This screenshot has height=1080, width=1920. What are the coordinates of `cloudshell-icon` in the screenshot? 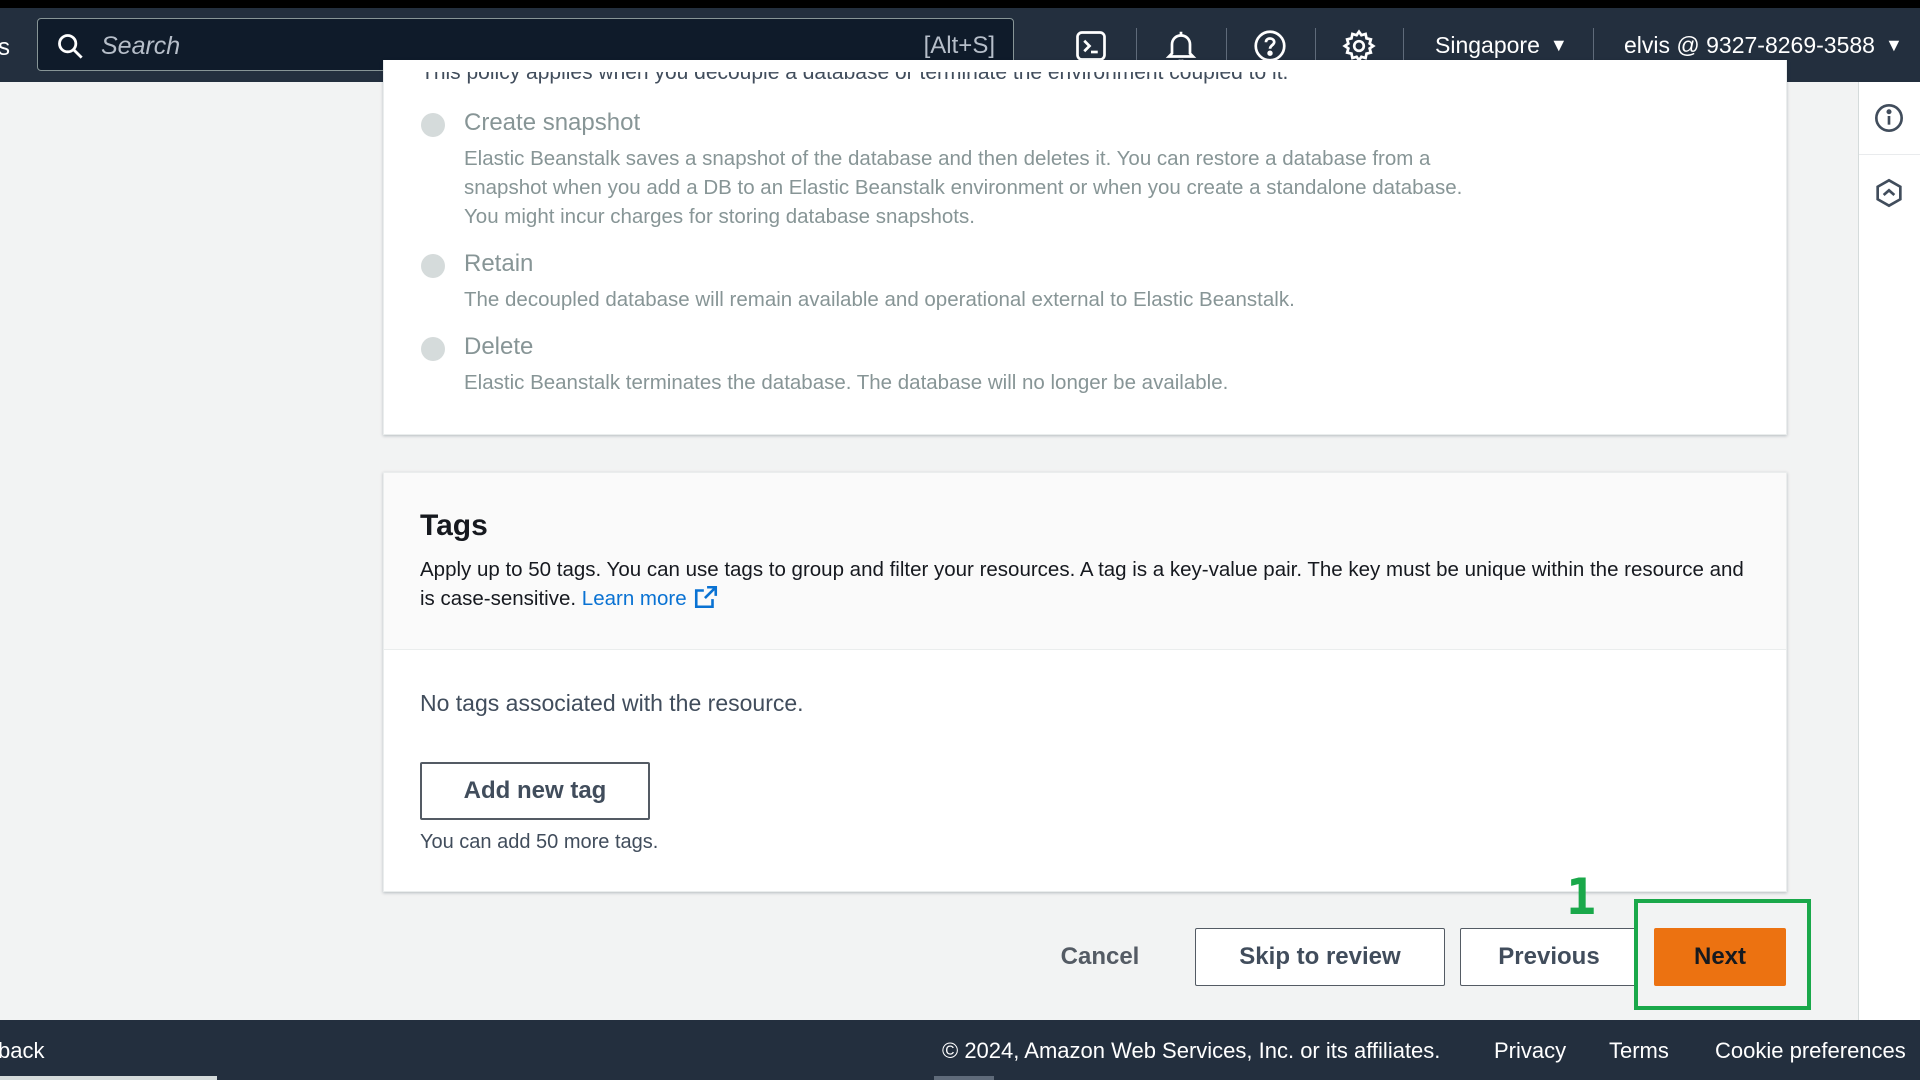 It's located at (1091, 46).